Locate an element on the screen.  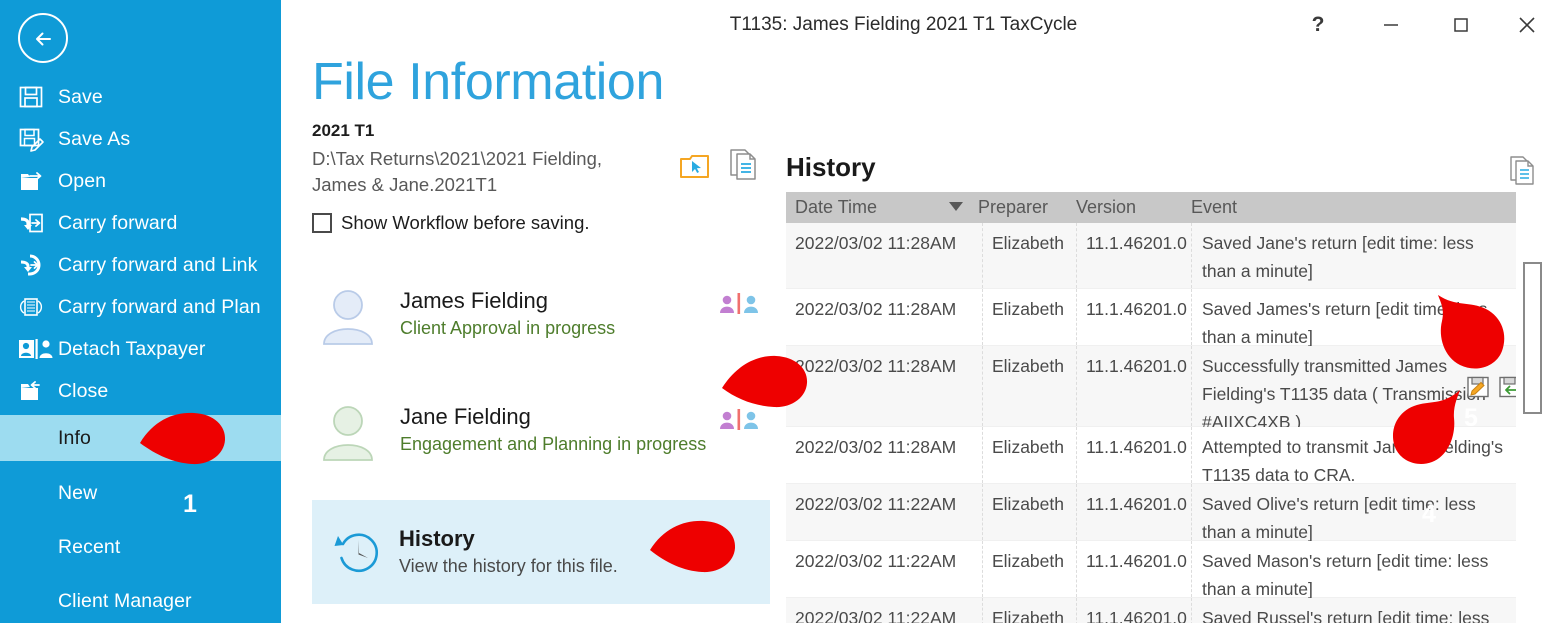
sidebar-item-carry-forward: Carry forward is located at coordinates (140, 223).